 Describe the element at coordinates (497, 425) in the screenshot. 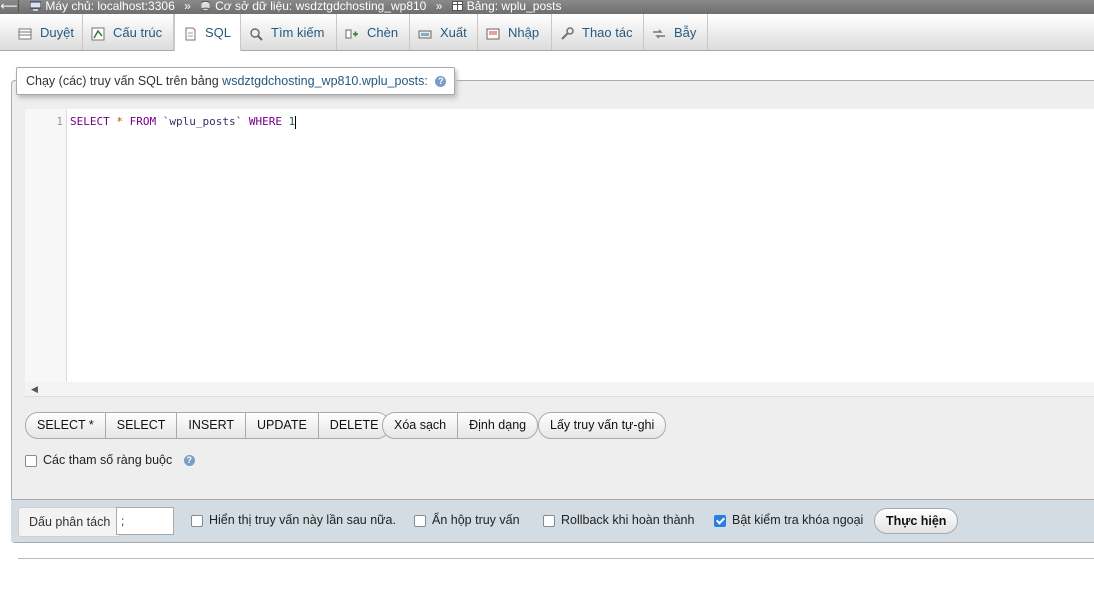

I see `format-button: Định dạng` at that location.